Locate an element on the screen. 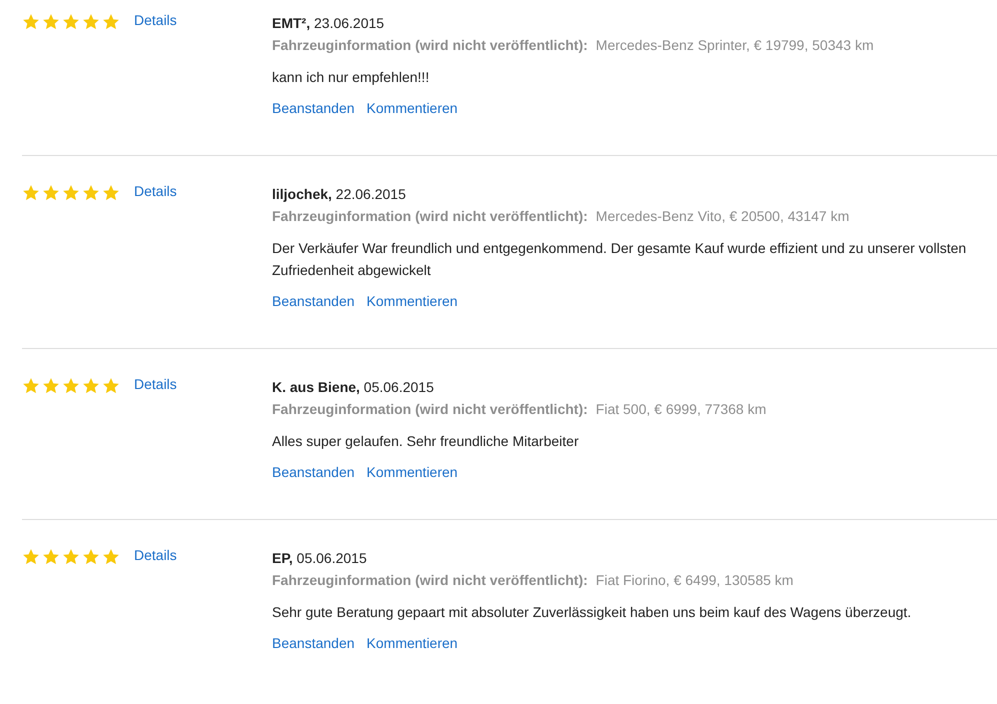 This screenshot has width=997, height=704. review-text: Sehr gute Beratung gepaart mit absoluter Zuverlässigkeit haben uns beim kauf des Wagens überzeugt. is located at coordinates (592, 612).